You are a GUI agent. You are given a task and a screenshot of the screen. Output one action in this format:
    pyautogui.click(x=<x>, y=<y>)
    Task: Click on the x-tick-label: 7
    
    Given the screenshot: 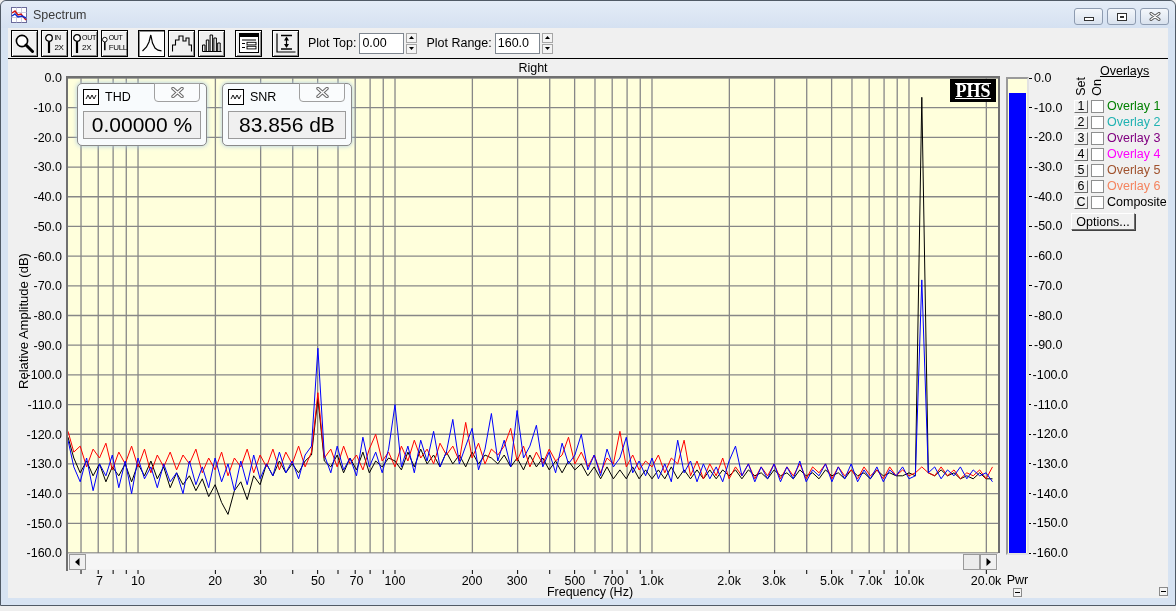 What is the action you would take?
    pyautogui.click(x=99, y=580)
    